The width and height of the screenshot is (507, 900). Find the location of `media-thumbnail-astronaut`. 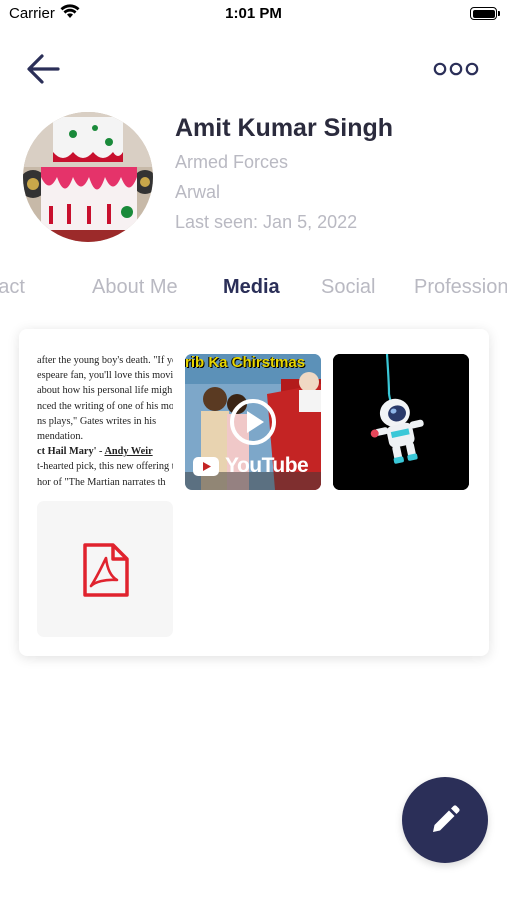

media-thumbnail-astronaut is located at coordinates (401, 422).